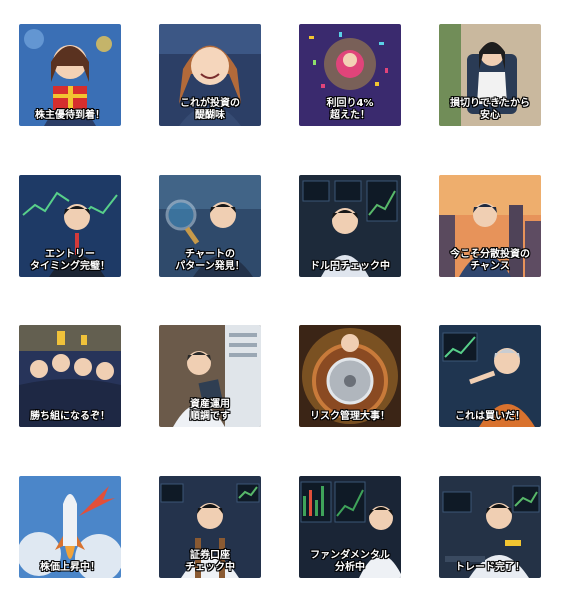  What do you see at coordinates (350, 376) in the screenshot?
I see `sticker-tile: リスク管理大事！` at bounding box center [350, 376].